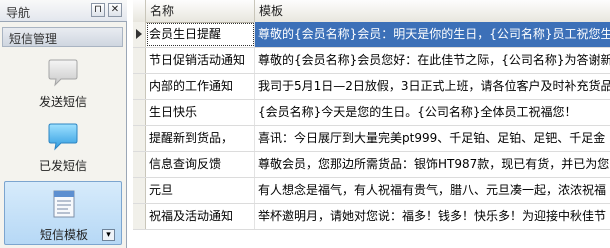 The width and height of the screenshot is (610, 248). What do you see at coordinates (63, 137) in the screenshot?
I see `blue-chat-bubble-icon` at bounding box center [63, 137].